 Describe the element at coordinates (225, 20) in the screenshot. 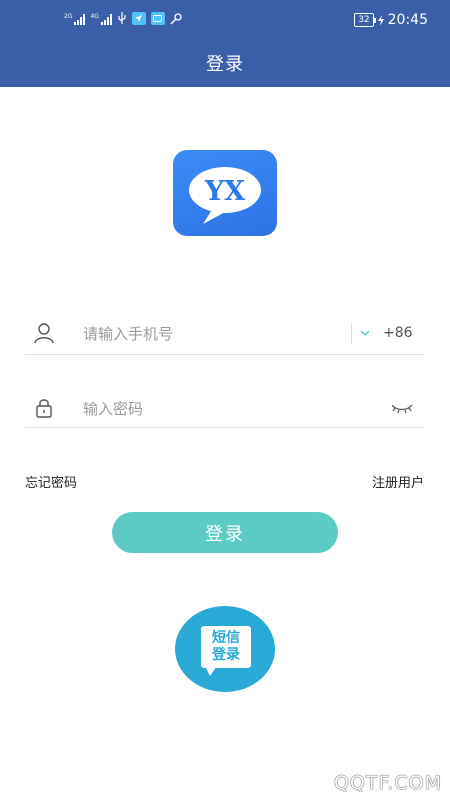

I see `status-bar: 2G 4G 32 20:45` at that location.